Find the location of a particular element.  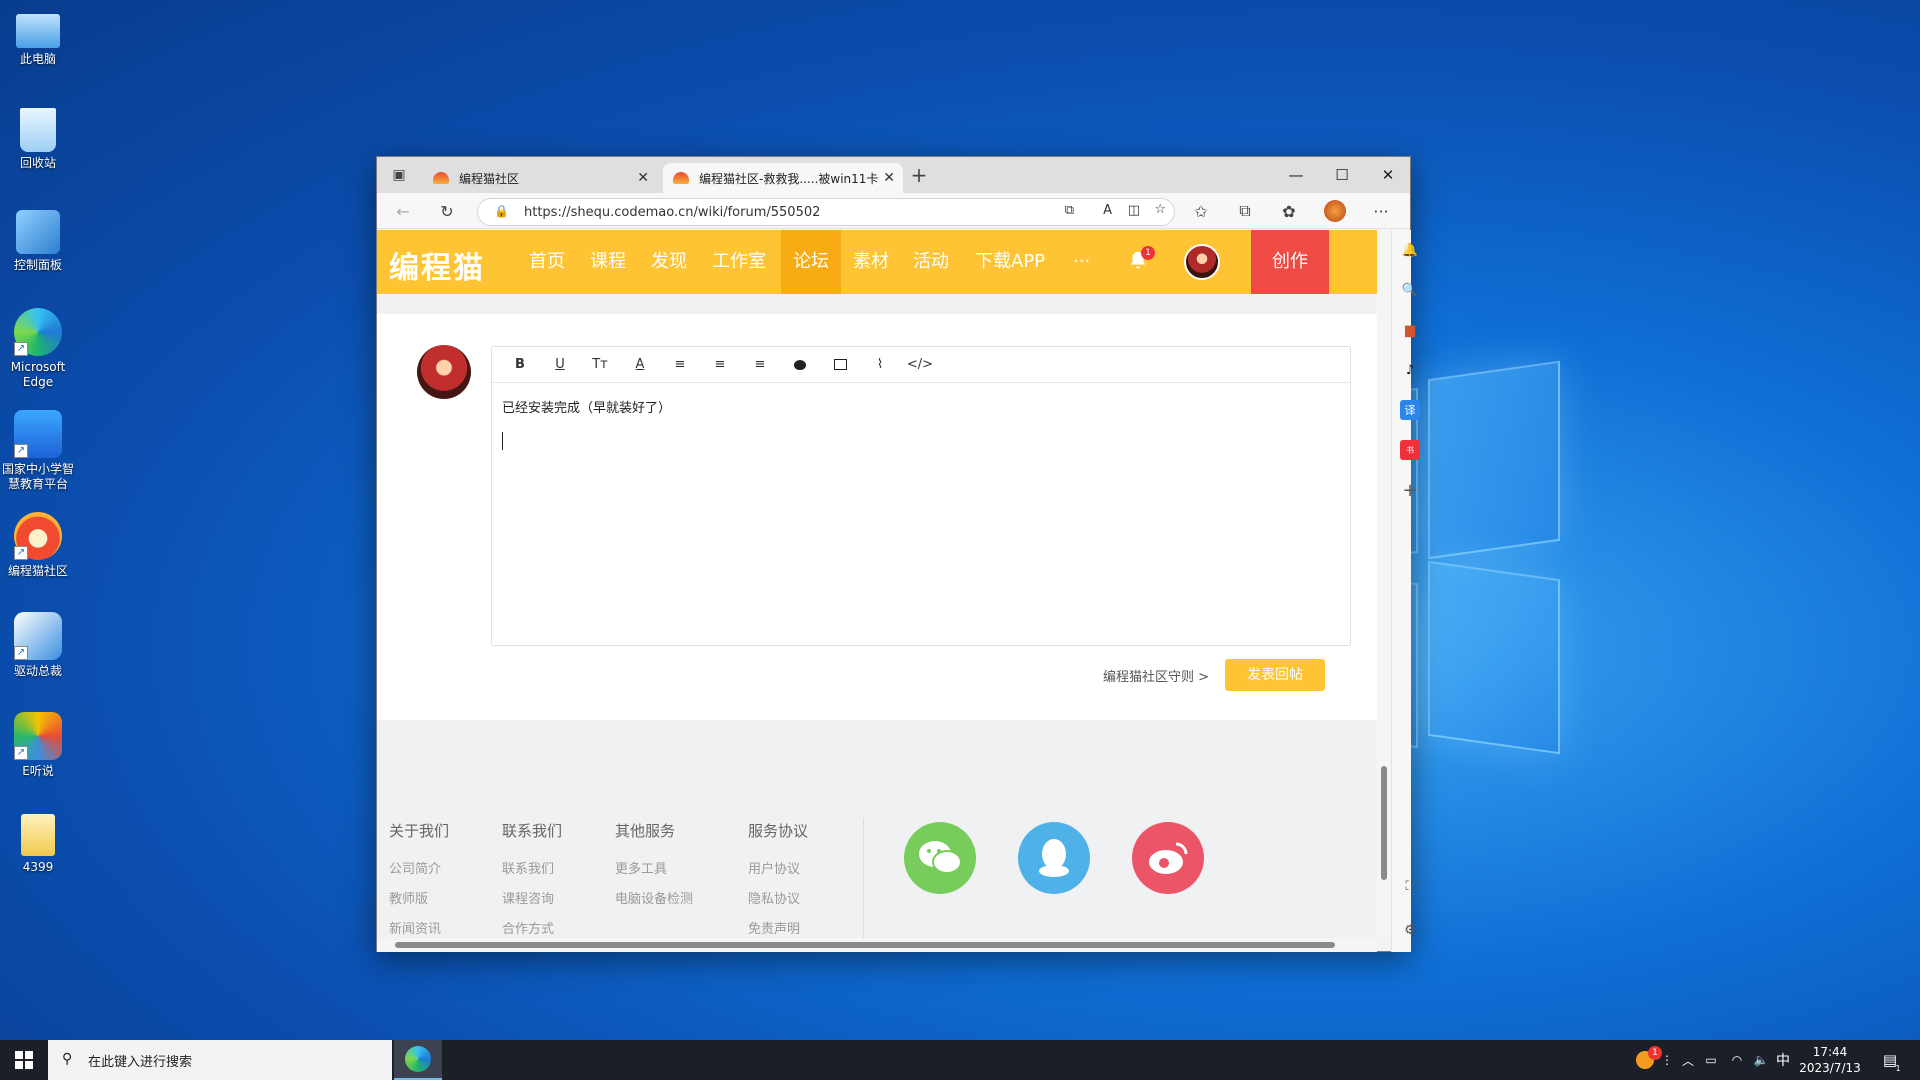

bell-icon: 🔔 is located at coordinates (1410, 250).